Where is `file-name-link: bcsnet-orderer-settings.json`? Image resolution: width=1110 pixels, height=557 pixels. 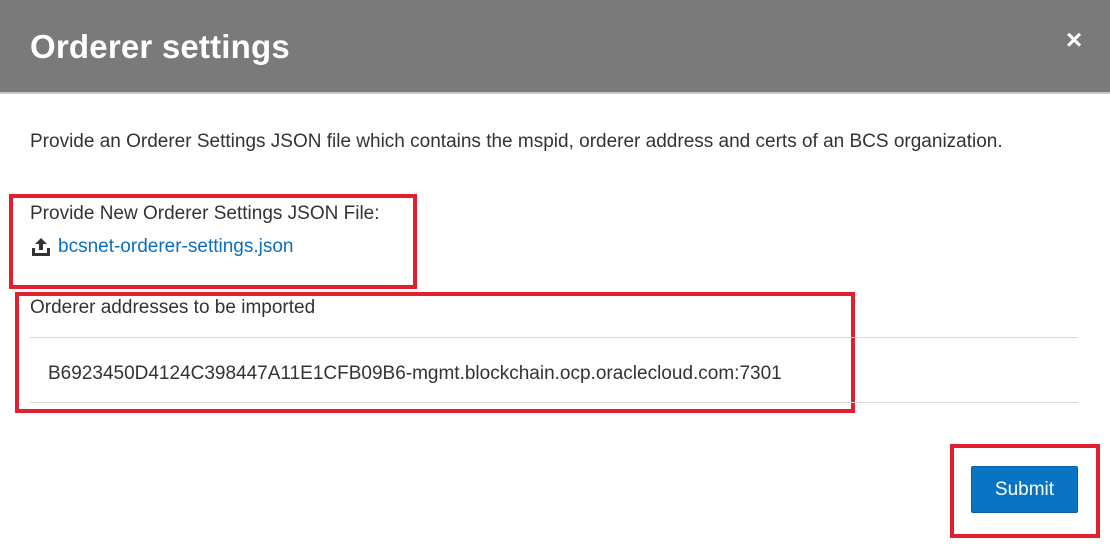
file-name-link: bcsnet-orderer-settings.json is located at coordinates (176, 247).